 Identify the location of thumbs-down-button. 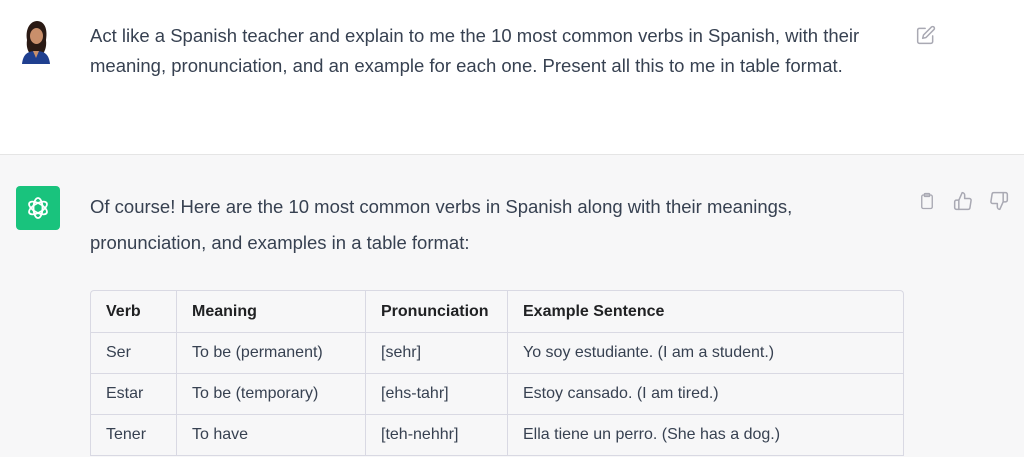
(999, 201).